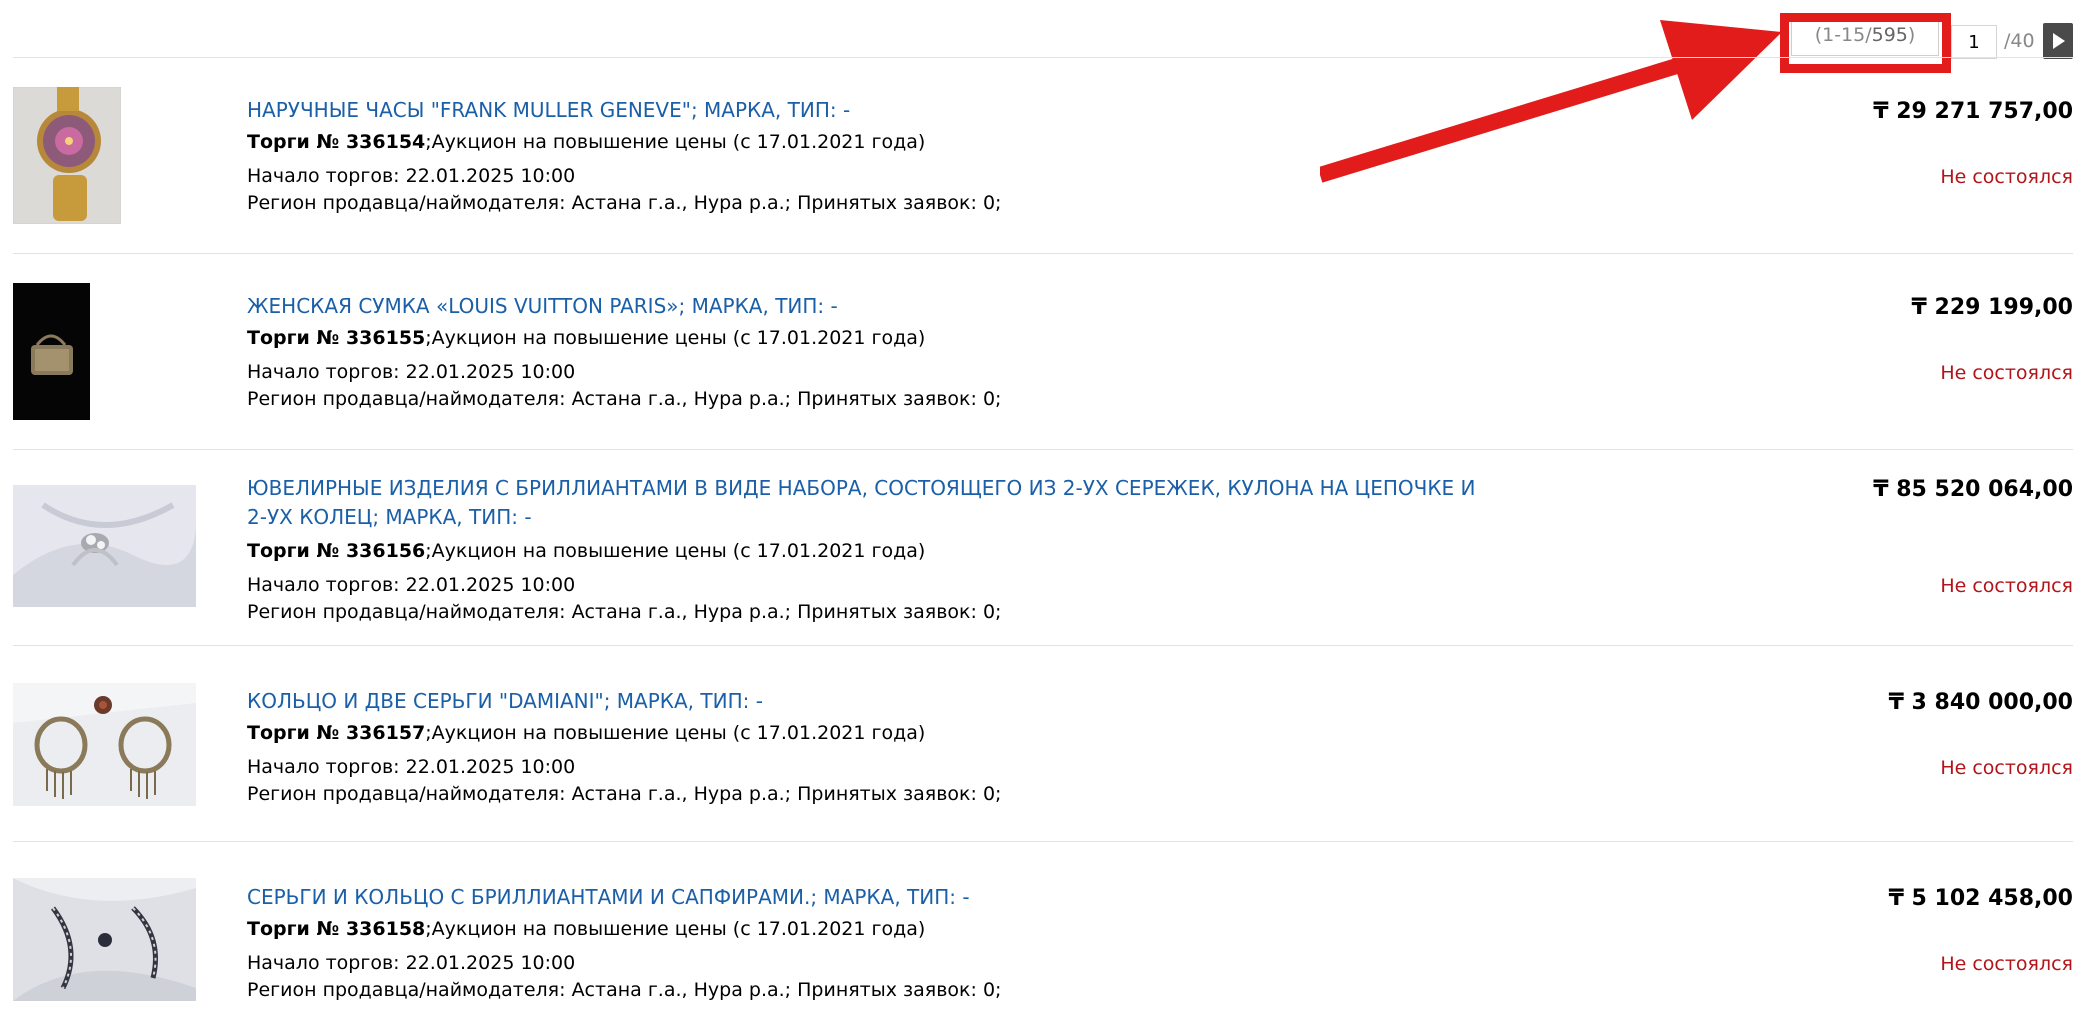 This screenshot has width=2089, height=1012. I want to click on sapphire-earrings-photo-icon, so click(104, 939).